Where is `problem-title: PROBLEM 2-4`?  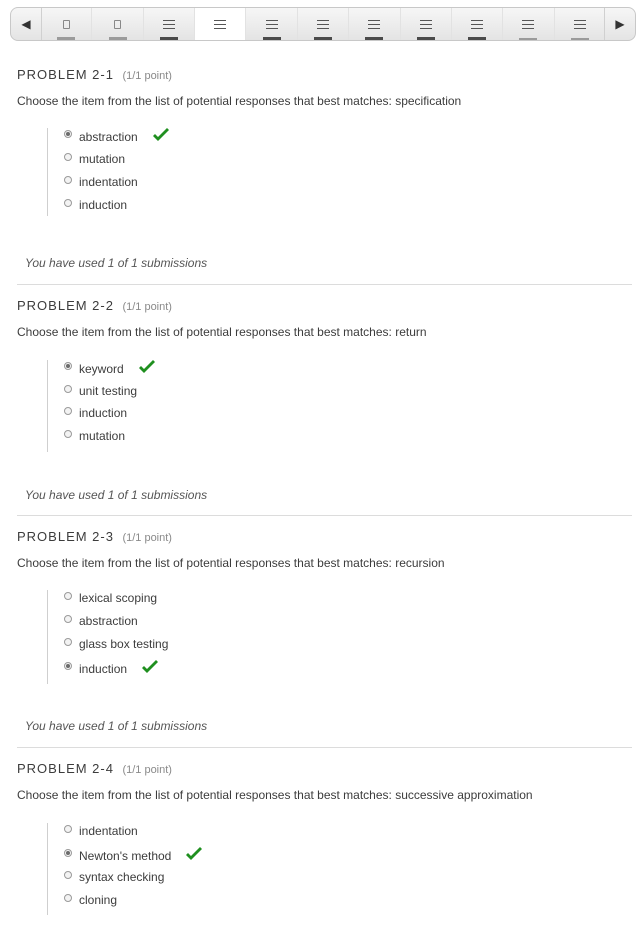
problem-title: PROBLEM 2-4 is located at coordinates (65, 768).